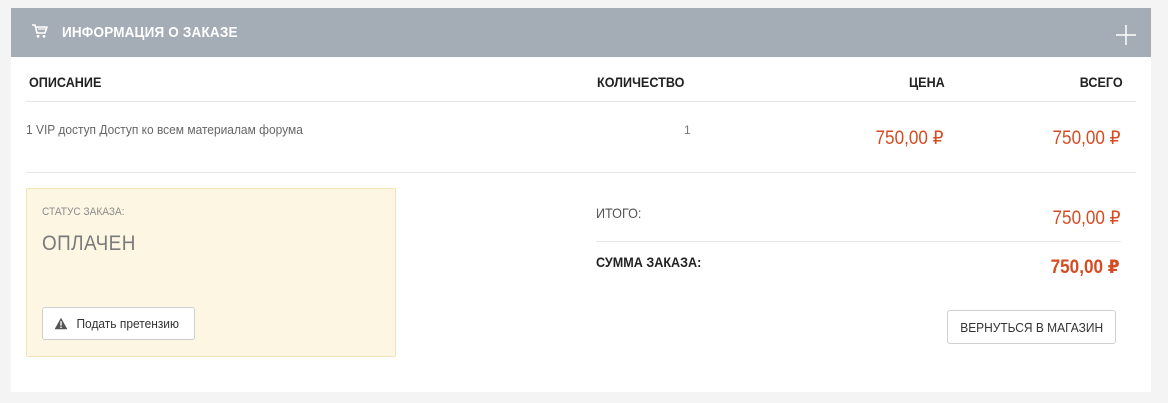  Describe the element at coordinates (1101, 82) in the screenshot. I see `column-header-total: ВСЕГО` at that location.